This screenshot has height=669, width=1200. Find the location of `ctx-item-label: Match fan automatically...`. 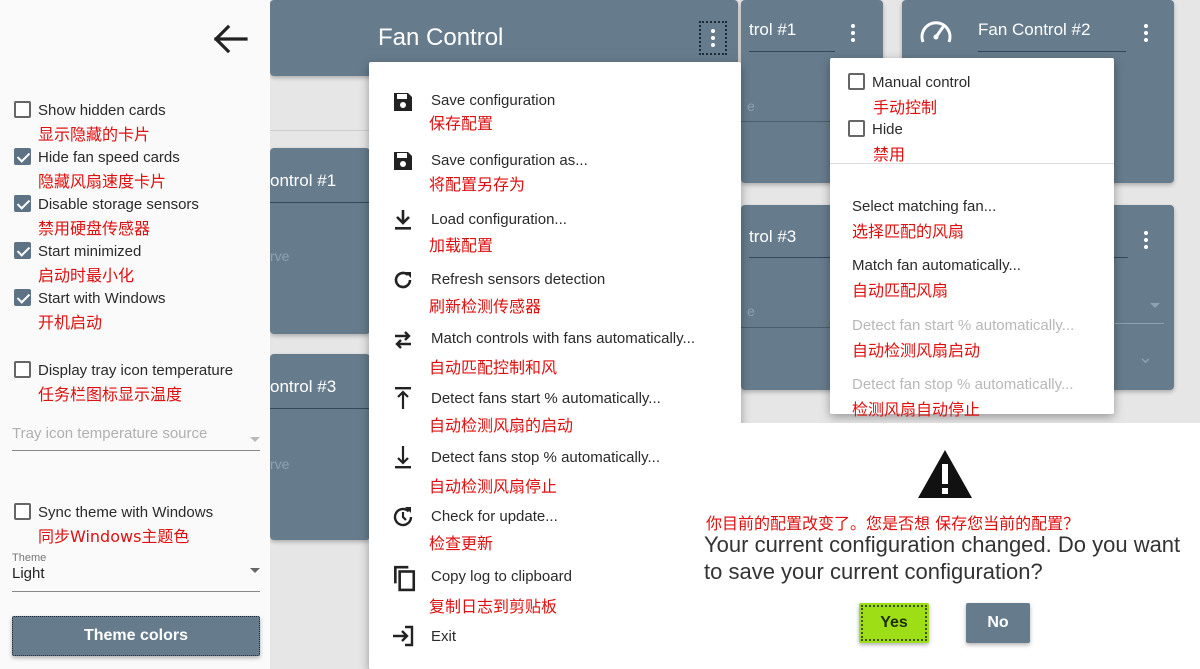

ctx-item-label: Match fan automatically... is located at coordinates (936, 265).